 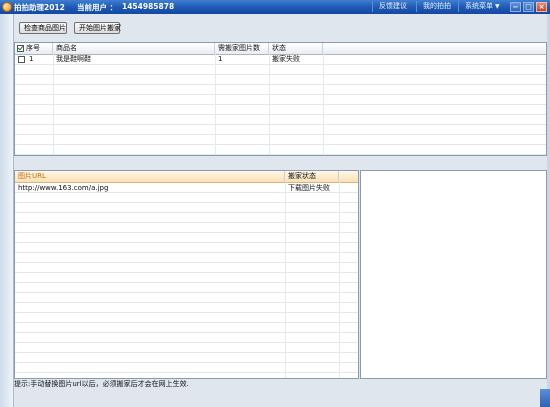 I want to click on image-table-header: 图片URL 搬家状态, so click(x=186, y=177).